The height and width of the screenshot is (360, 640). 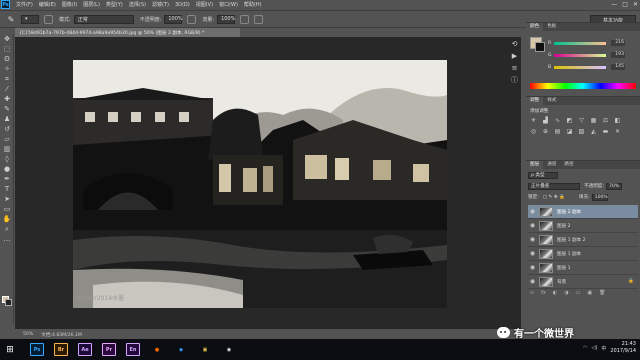 What do you see at coordinates (8, 302) in the screenshot?
I see `background-color-swatch` at bounding box center [8, 302].